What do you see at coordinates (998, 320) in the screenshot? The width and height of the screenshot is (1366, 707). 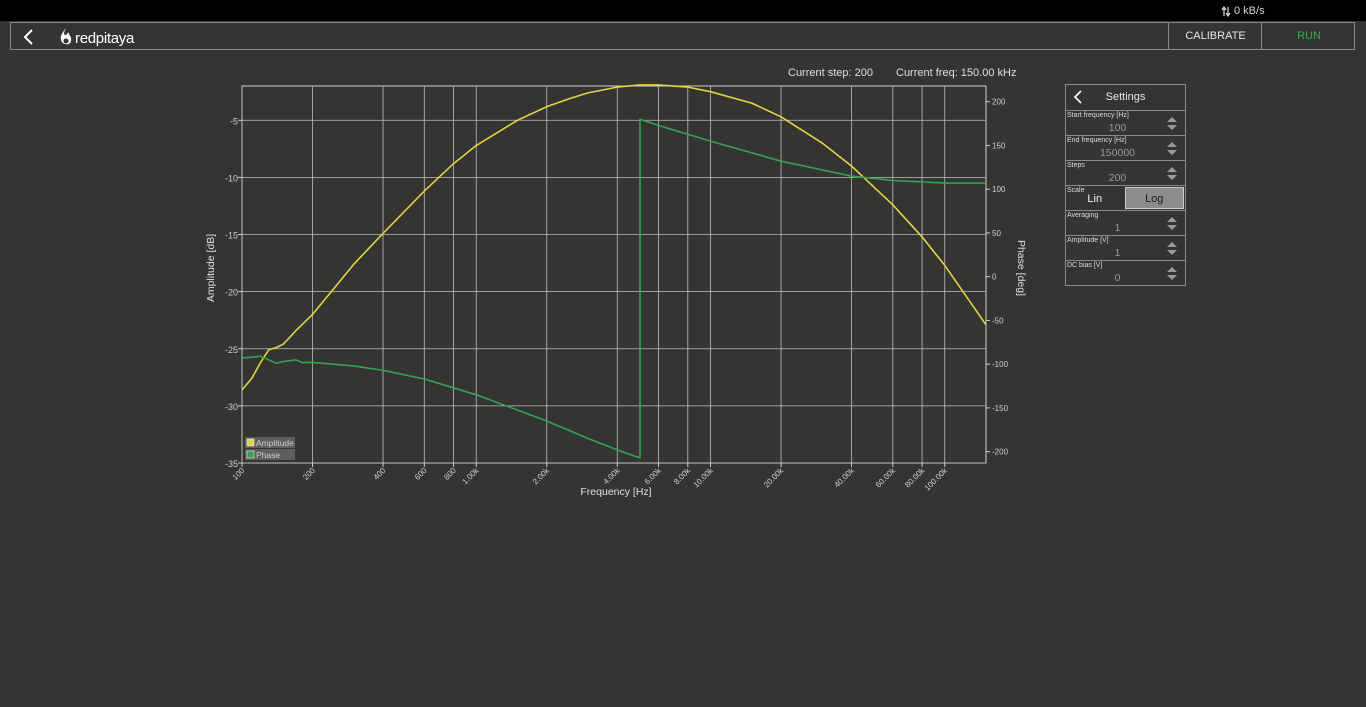 I see `y2-tick-label: -50` at bounding box center [998, 320].